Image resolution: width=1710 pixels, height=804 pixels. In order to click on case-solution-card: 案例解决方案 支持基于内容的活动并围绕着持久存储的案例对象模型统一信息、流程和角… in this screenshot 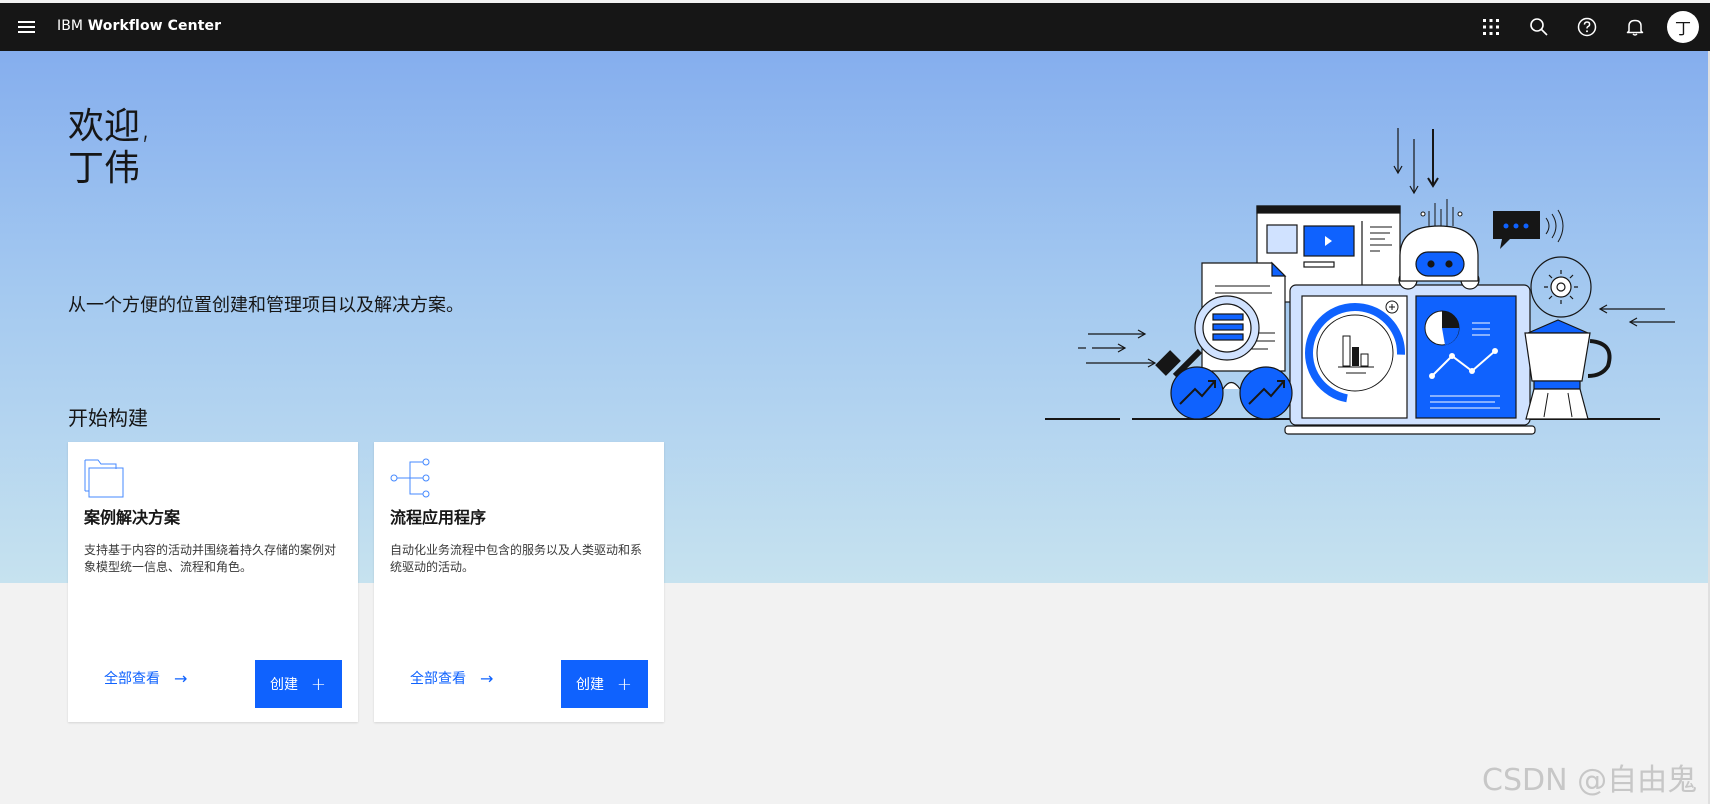, I will do `click(213, 582)`.